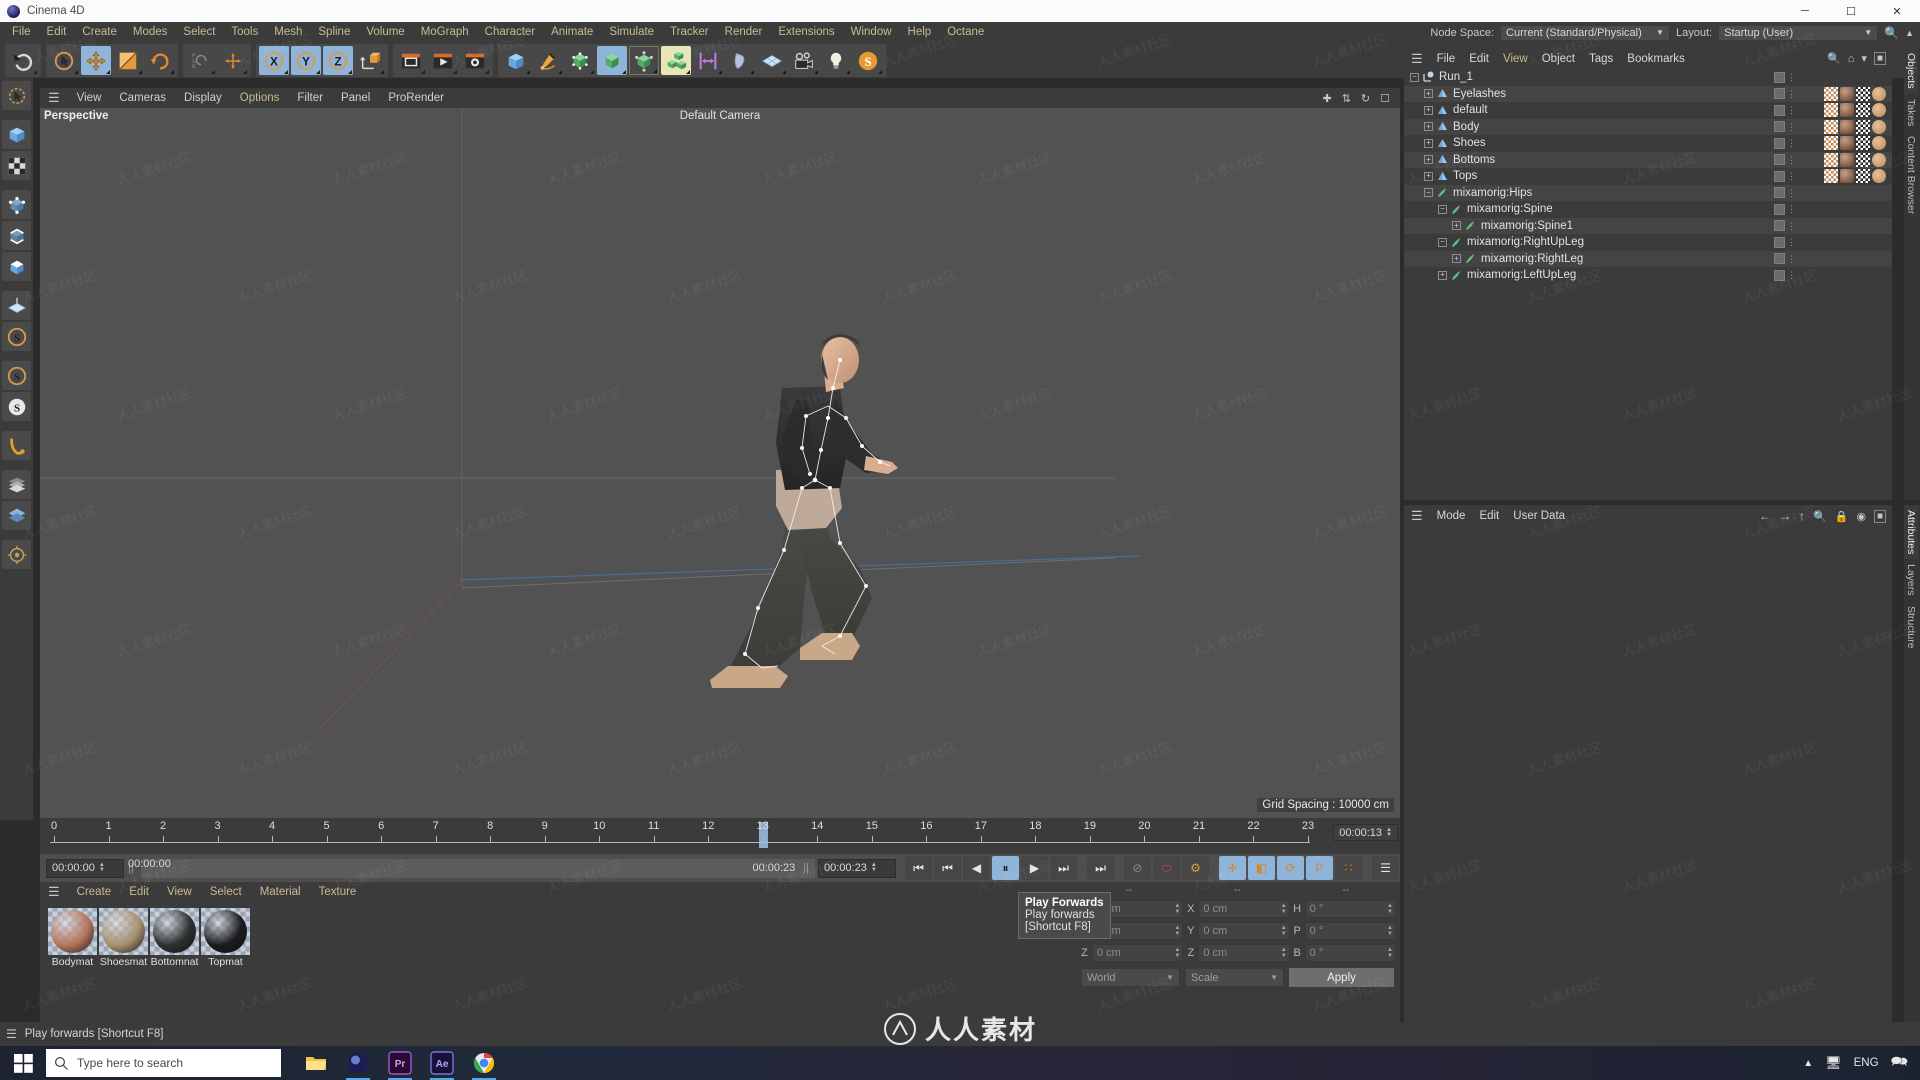  Describe the element at coordinates (1648, 126) in the screenshot. I see `object-row: + Body ⋮` at that location.